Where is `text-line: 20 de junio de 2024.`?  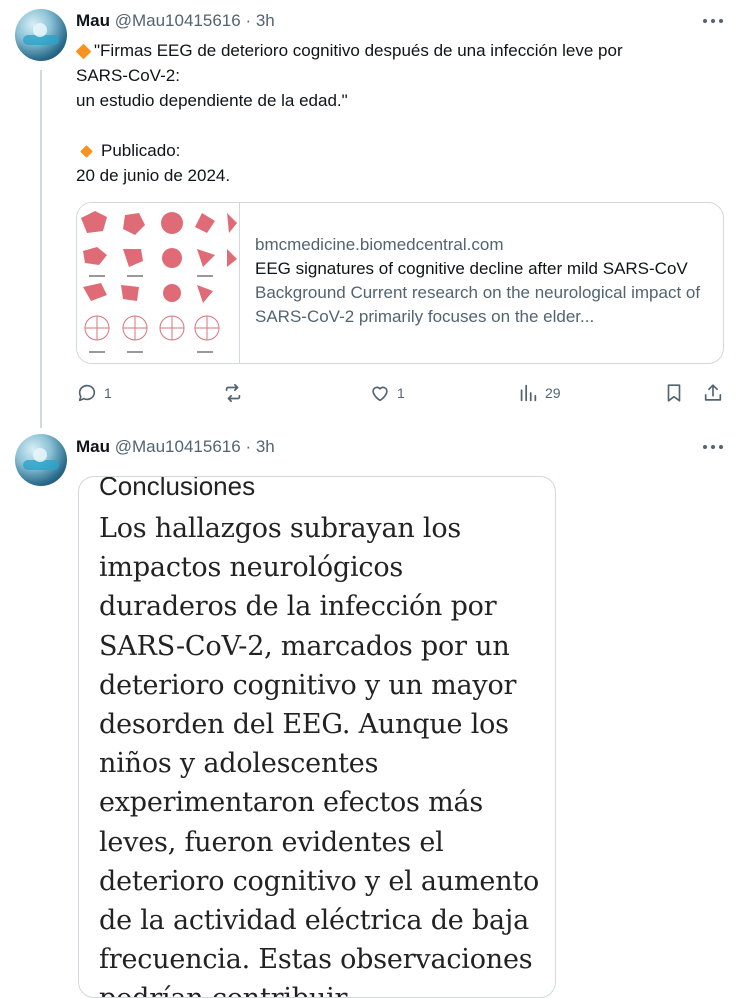
text-line: 20 de junio de 2024. is located at coordinates (153, 175).